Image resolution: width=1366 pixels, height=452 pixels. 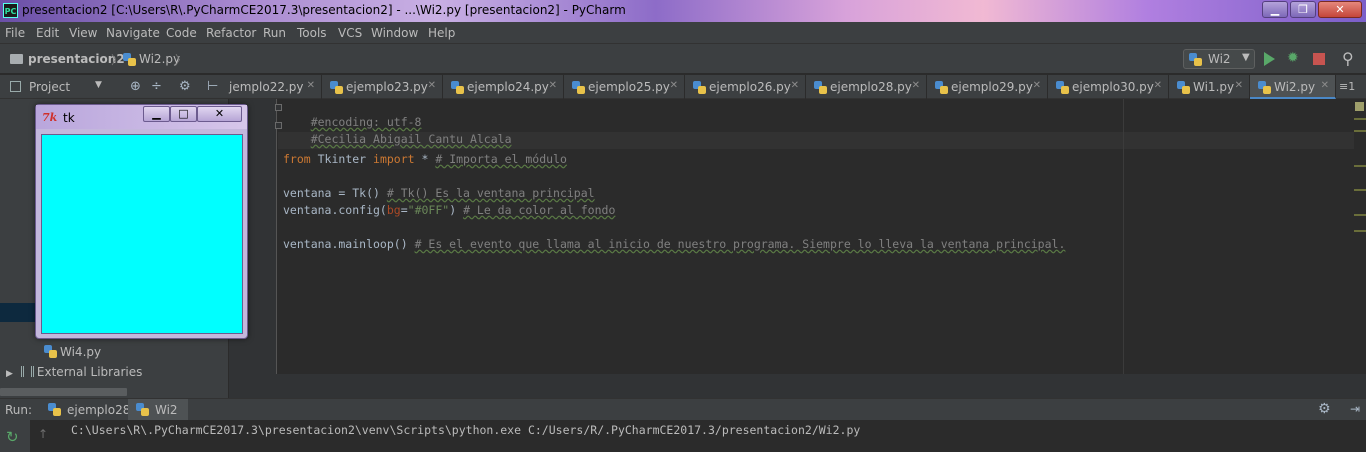 What do you see at coordinates (274, 33) in the screenshot?
I see `menu-run: Run` at bounding box center [274, 33].